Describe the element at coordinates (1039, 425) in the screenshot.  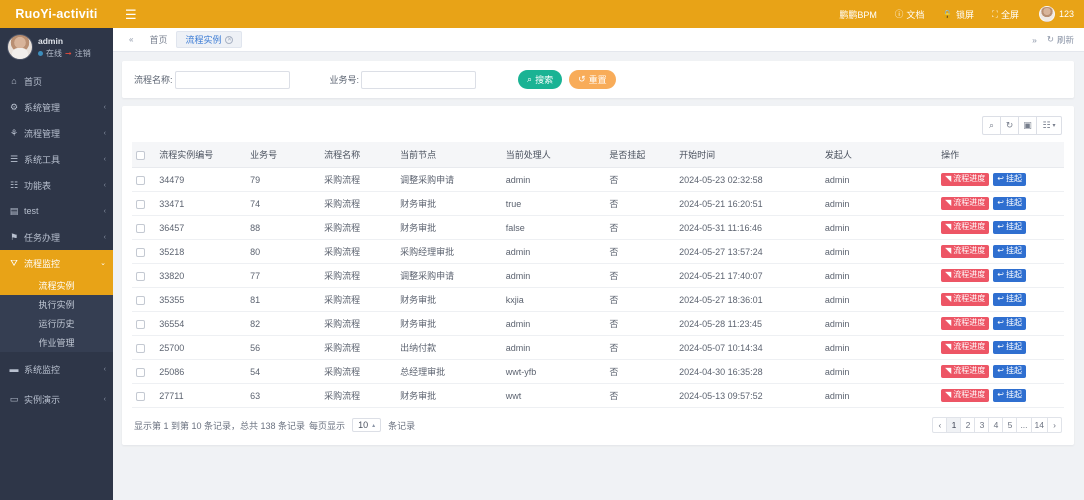
I see `pagination-page: 14` at that location.